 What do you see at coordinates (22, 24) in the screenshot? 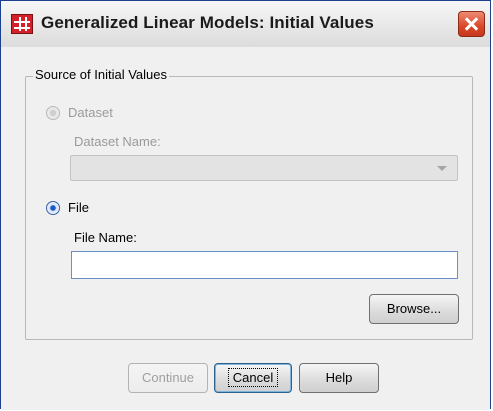
I see `spss-table-icon` at bounding box center [22, 24].